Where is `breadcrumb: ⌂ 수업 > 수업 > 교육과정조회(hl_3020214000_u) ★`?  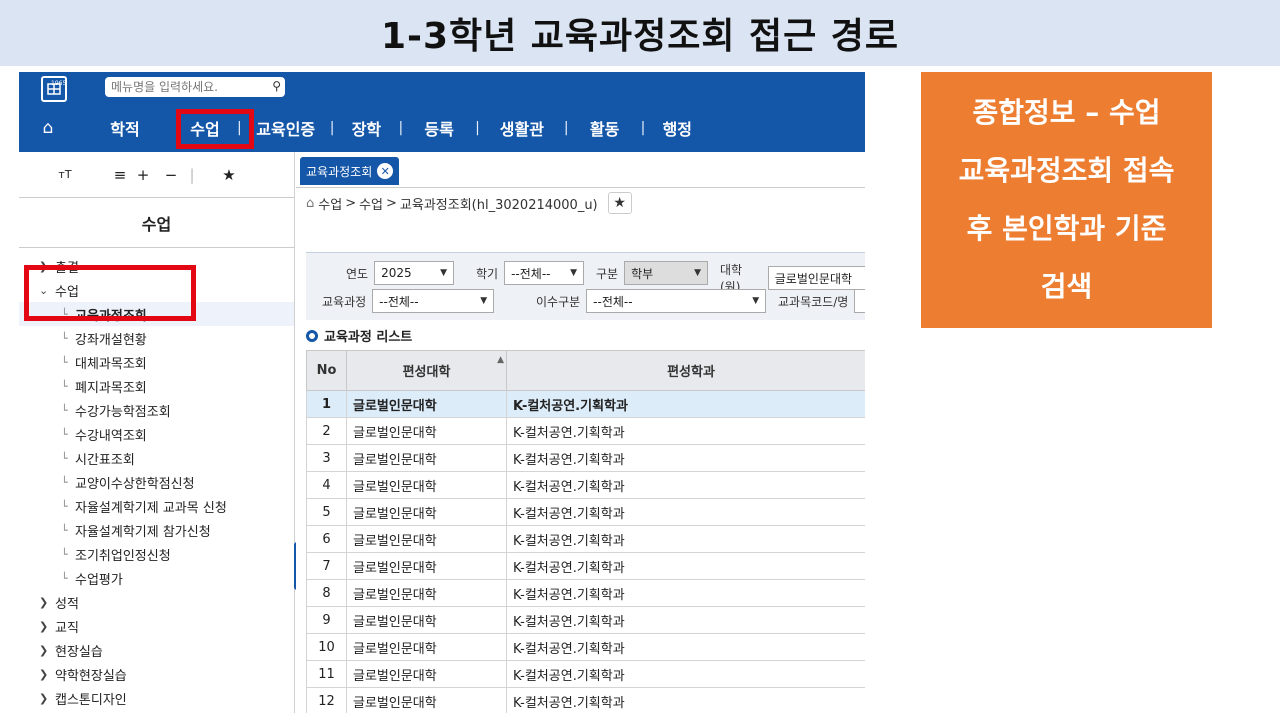
breadcrumb: ⌂ 수업 > 수업 > 교육과정조회(hl_3020214000_u) ★ is located at coordinates (469, 203).